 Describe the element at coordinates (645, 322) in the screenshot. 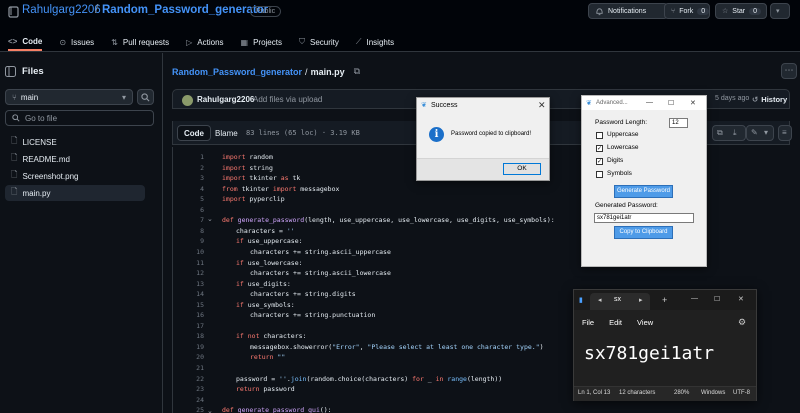

I see `menu-view: View` at that location.